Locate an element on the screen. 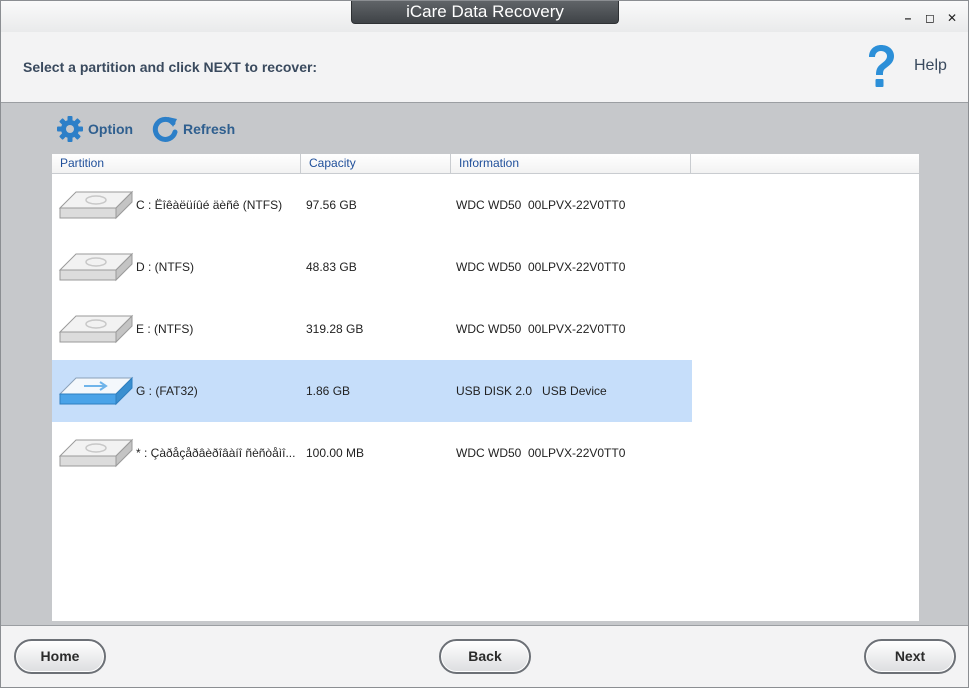 The height and width of the screenshot is (688, 969). partition-information: USB DISK 2.0 USB Device is located at coordinates (531, 391).